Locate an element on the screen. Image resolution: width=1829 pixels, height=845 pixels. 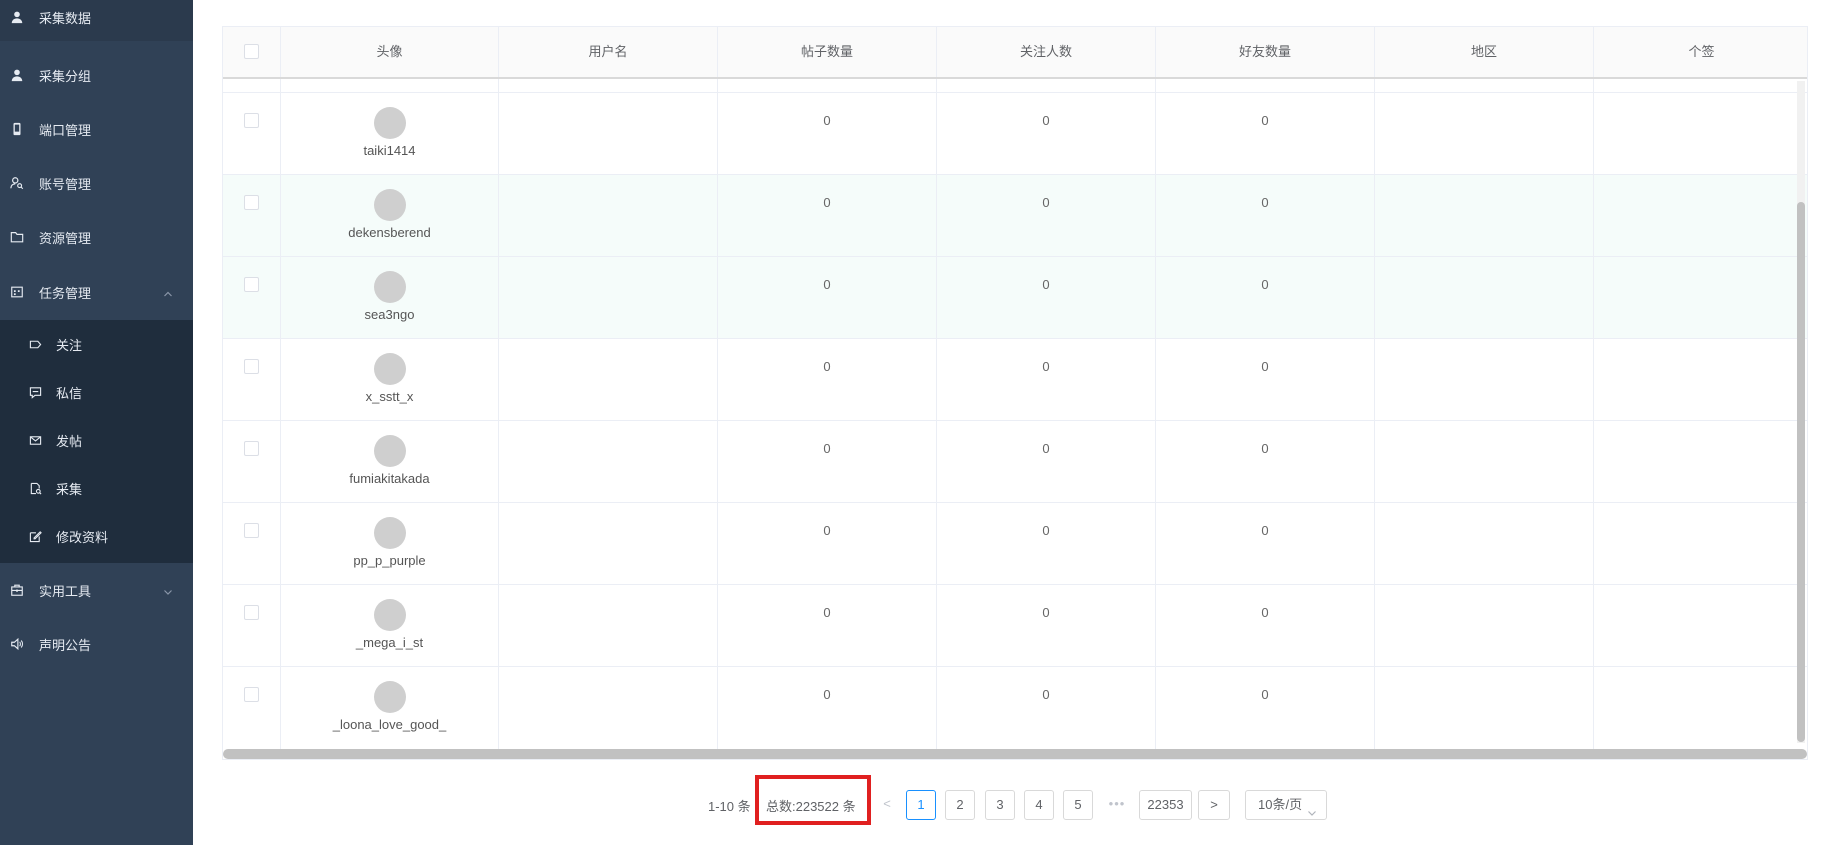
horizontal-scrollbar is located at coordinates (1015, 754).